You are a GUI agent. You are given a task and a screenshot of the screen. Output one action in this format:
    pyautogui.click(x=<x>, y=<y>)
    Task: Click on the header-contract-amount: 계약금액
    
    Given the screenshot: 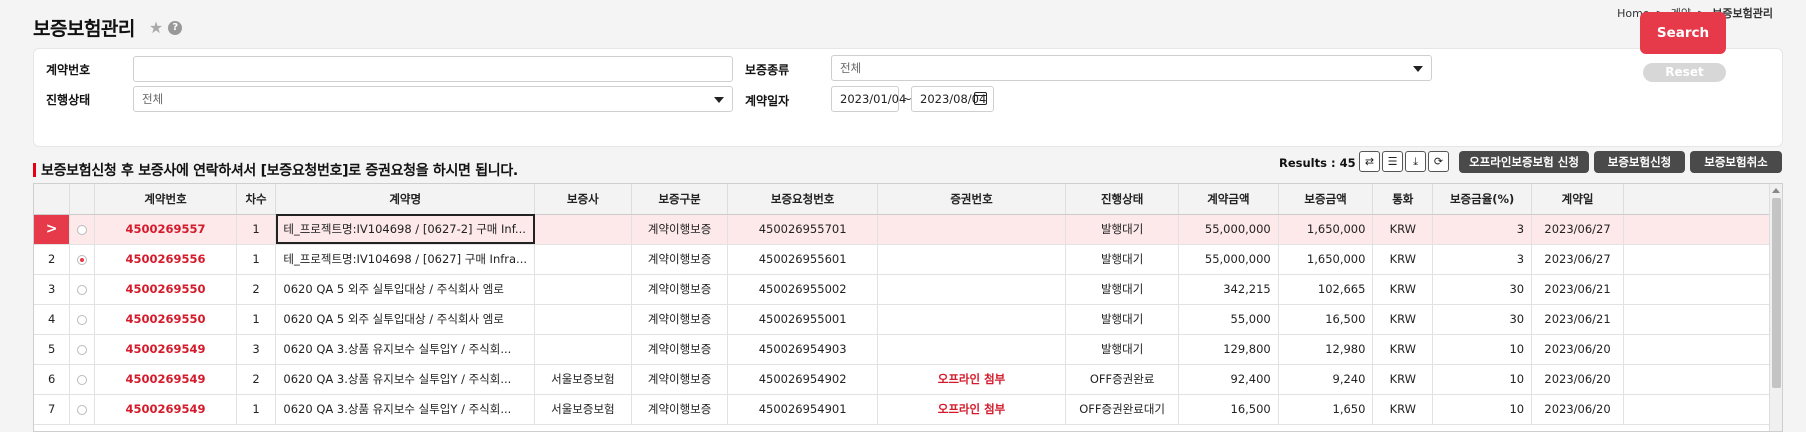 What is the action you would take?
    pyautogui.click(x=1228, y=199)
    